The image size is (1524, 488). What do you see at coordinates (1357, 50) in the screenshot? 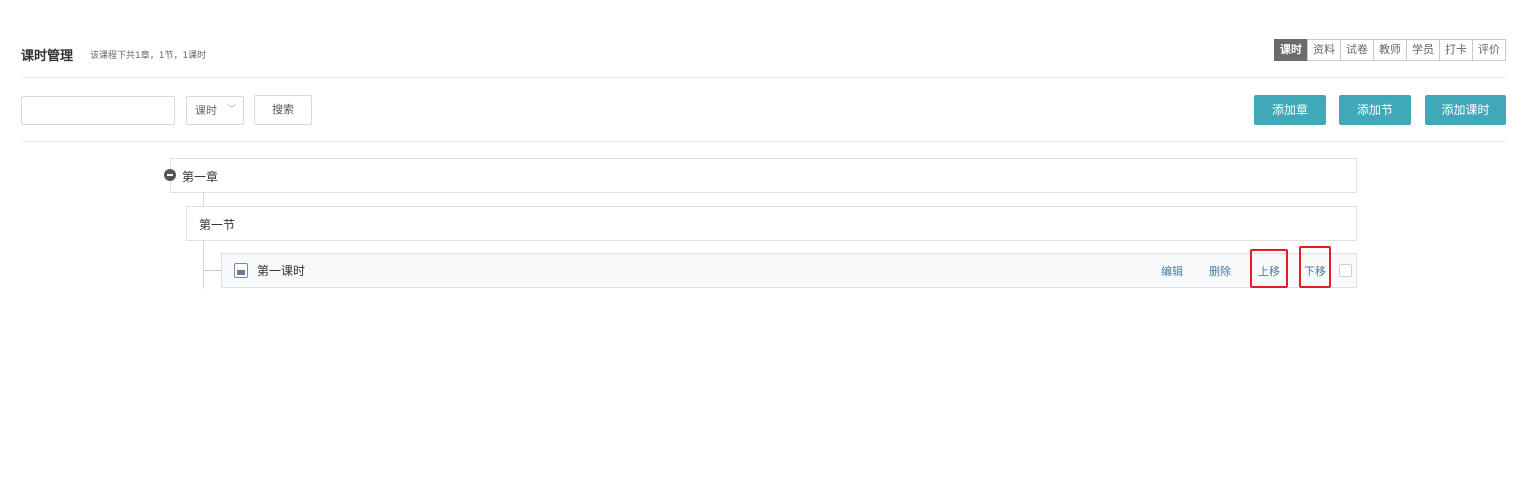
I see `tab-exams: 试卷` at bounding box center [1357, 50].